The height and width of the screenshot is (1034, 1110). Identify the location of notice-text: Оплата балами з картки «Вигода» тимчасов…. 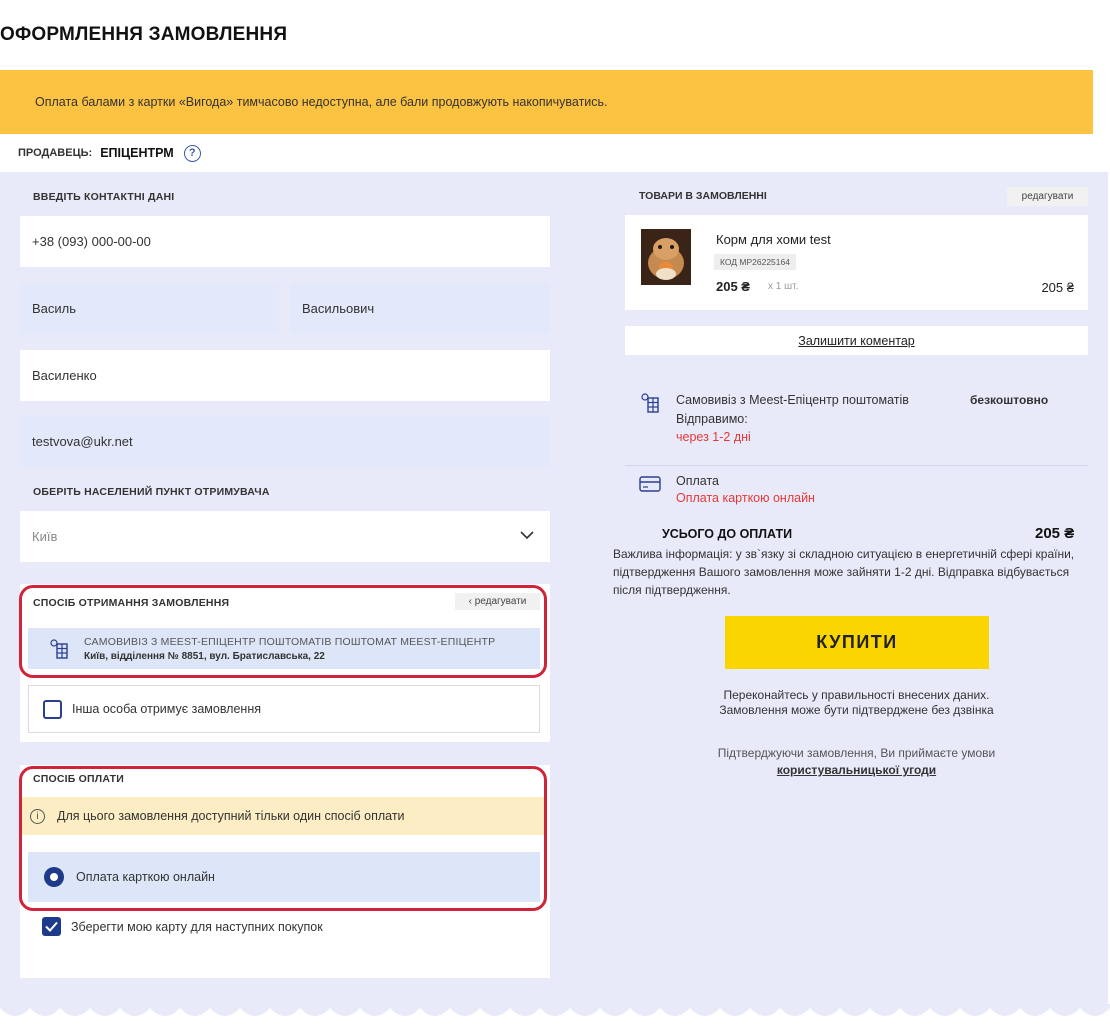
(321, 102).